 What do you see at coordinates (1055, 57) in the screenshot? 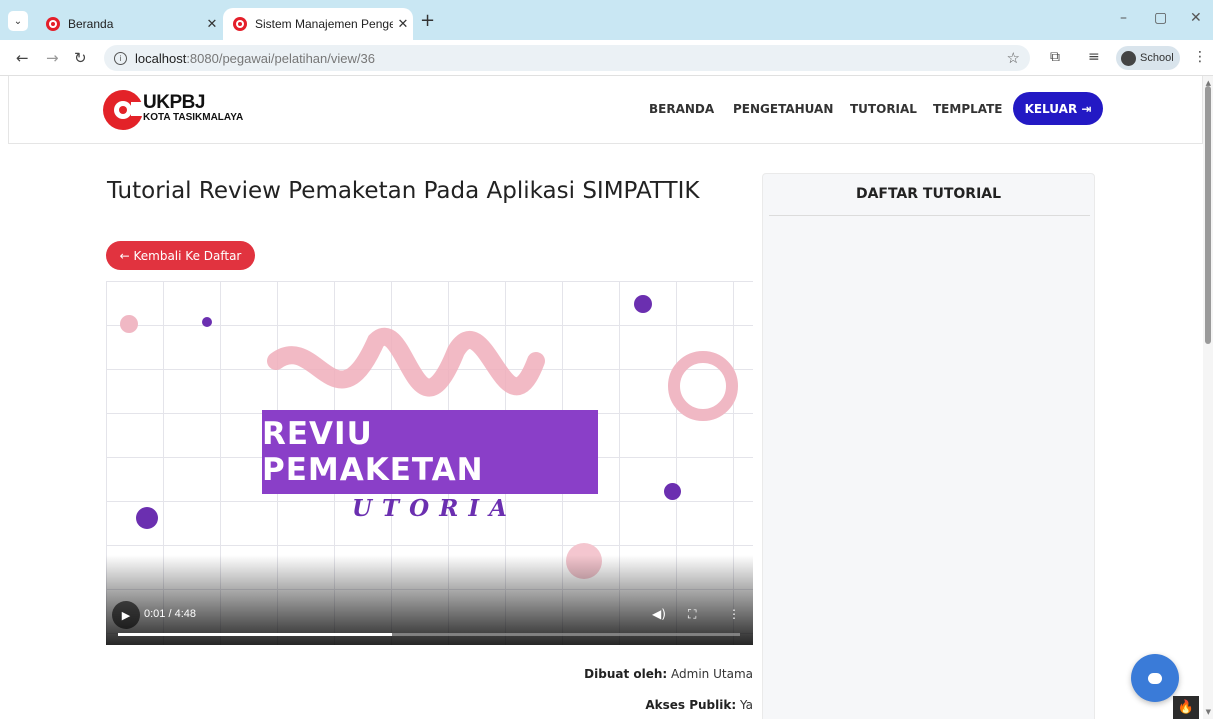
I see `extensions-icon: ⧉` at bounding box center [1055, 57].